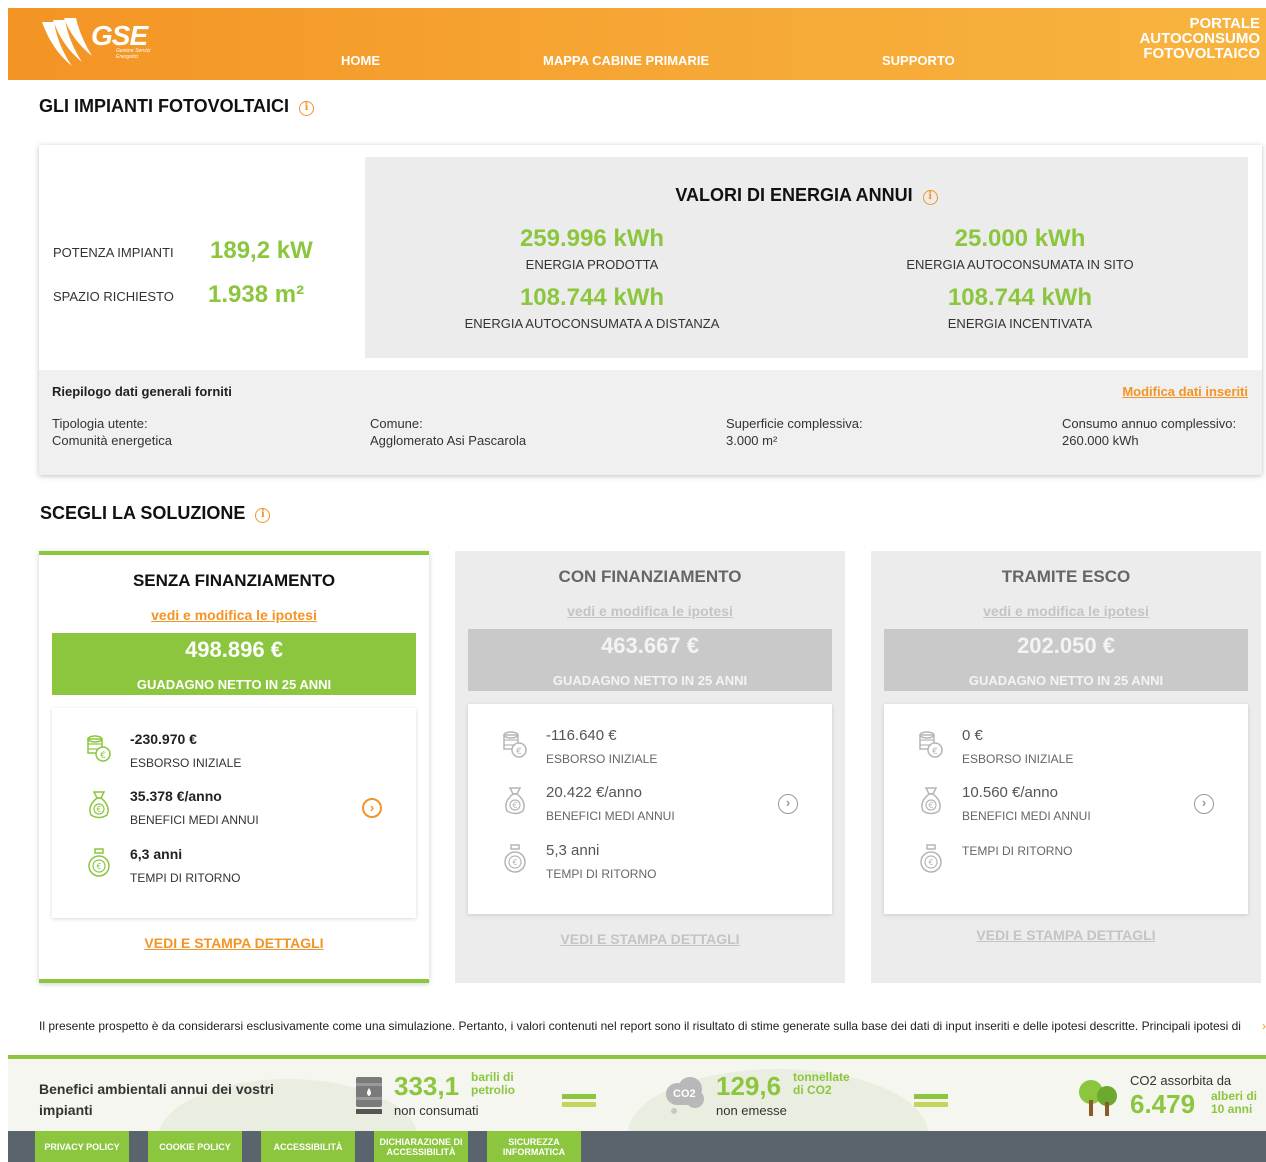 The width and height of the screenshot is (1266, 1162). I want to click on energia-incentivata-label: ENERGIA INCENTIVATA, so click(1020, 323).